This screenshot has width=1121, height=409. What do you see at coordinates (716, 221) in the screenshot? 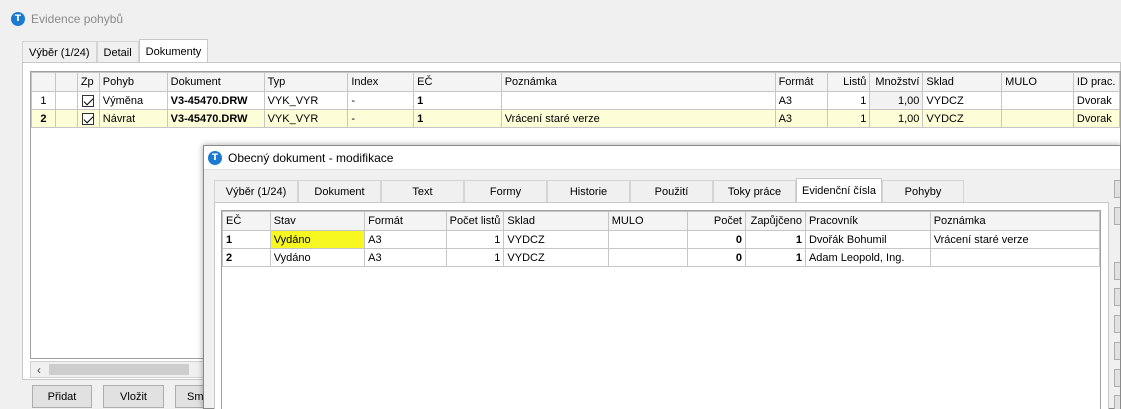
I see `col-header-pocet: Počet` at bounding box center [716, 221].